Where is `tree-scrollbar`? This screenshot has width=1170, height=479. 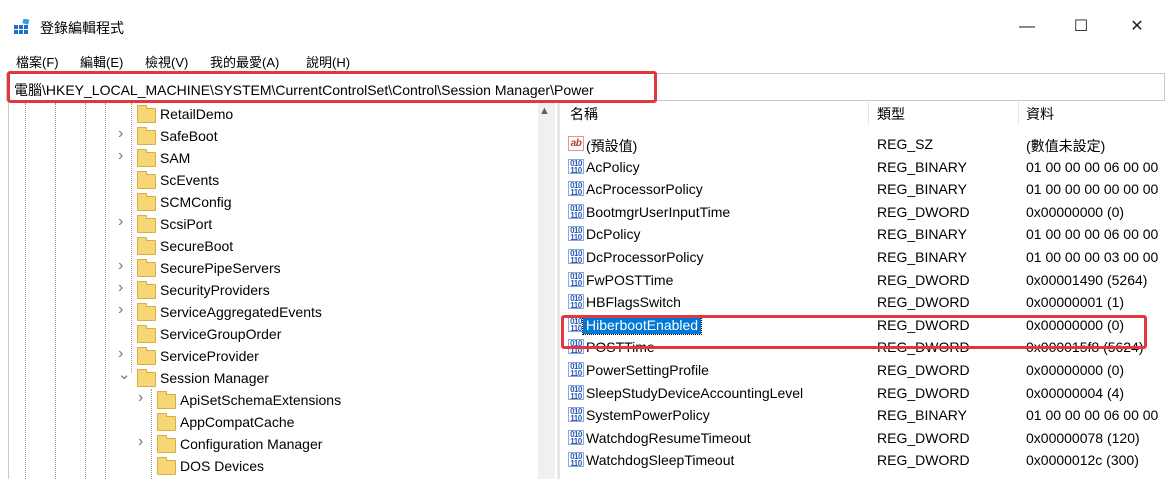 tree-scrollbar is located at coordinates (546, 291).